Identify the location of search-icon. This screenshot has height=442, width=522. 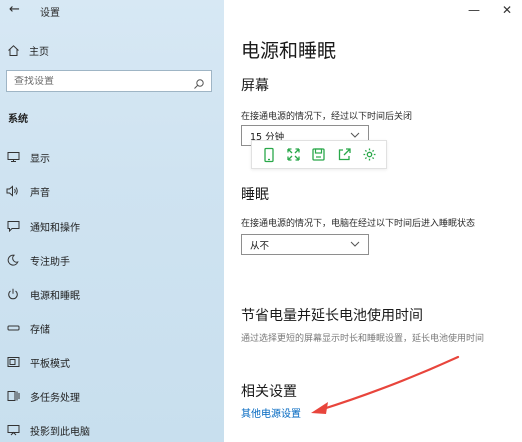
(199, 82).